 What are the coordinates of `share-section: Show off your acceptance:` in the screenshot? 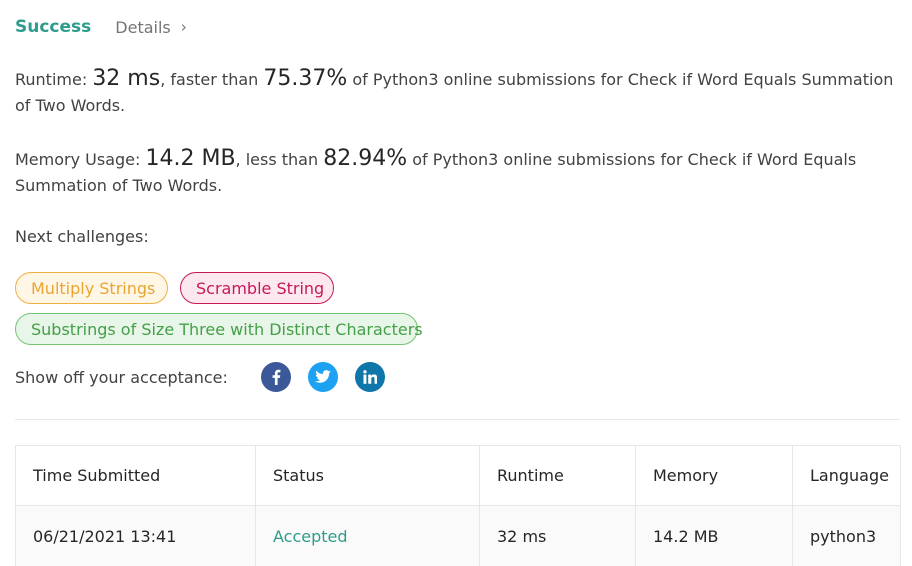 It's located at (208, 377).